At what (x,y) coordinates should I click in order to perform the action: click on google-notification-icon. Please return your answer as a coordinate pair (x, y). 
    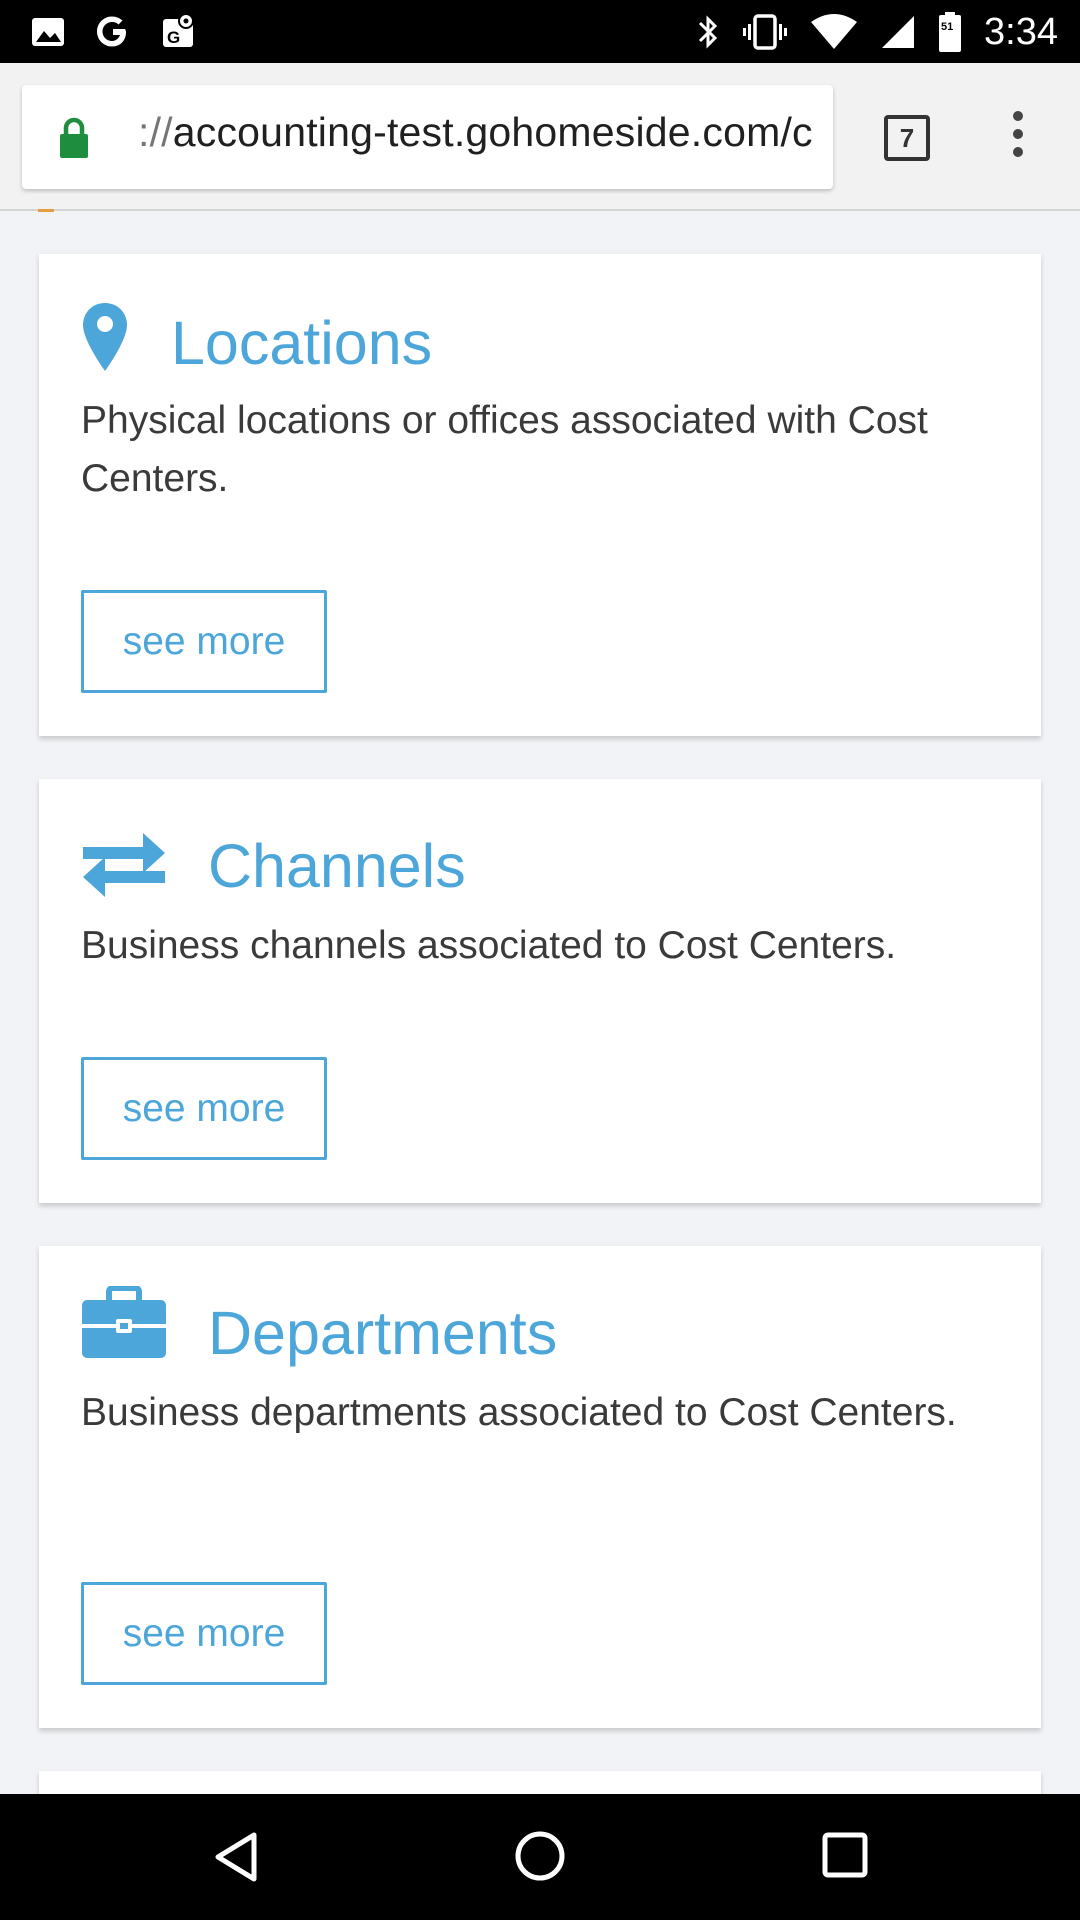
    Looking at the image, I should click on (111, 31).